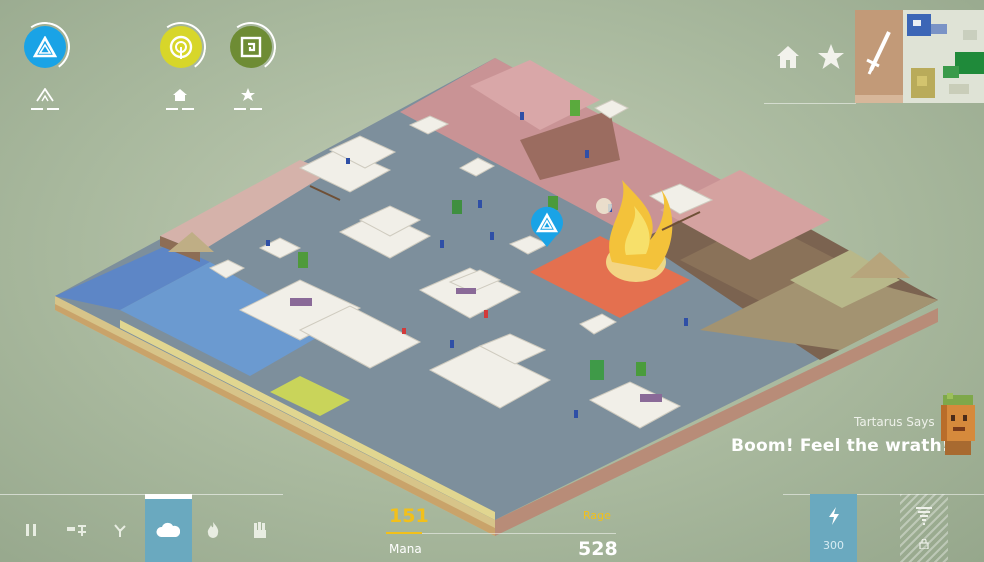  I want to click on fire-button, so click(213, 530).